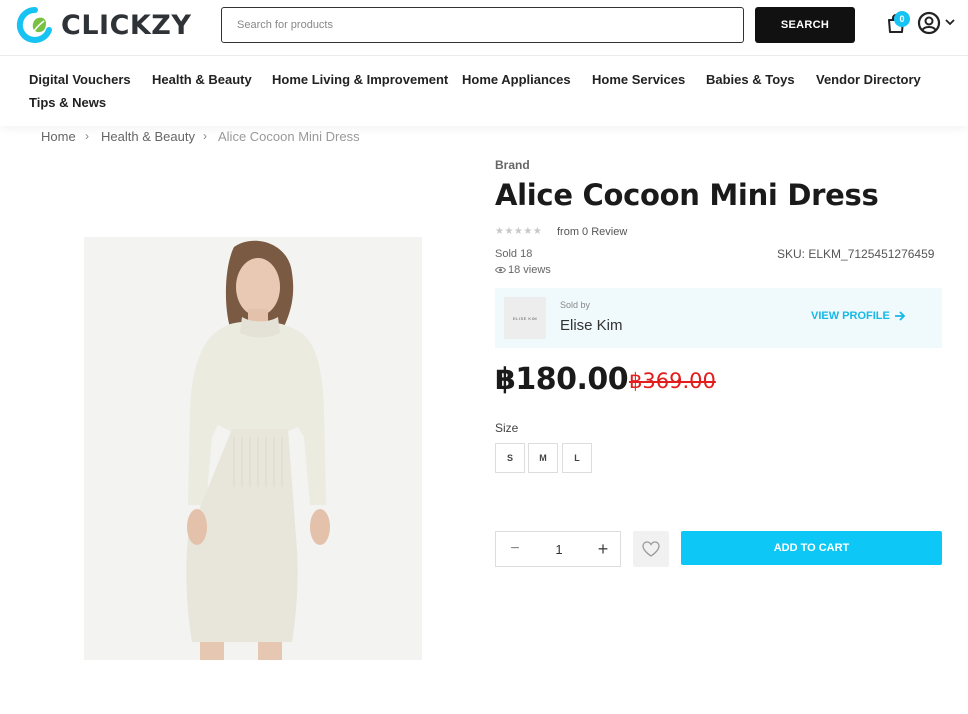 The image size is (968, 714). I want to click on site-header: CLICKZY SEARCH 0, so click(484, 28).